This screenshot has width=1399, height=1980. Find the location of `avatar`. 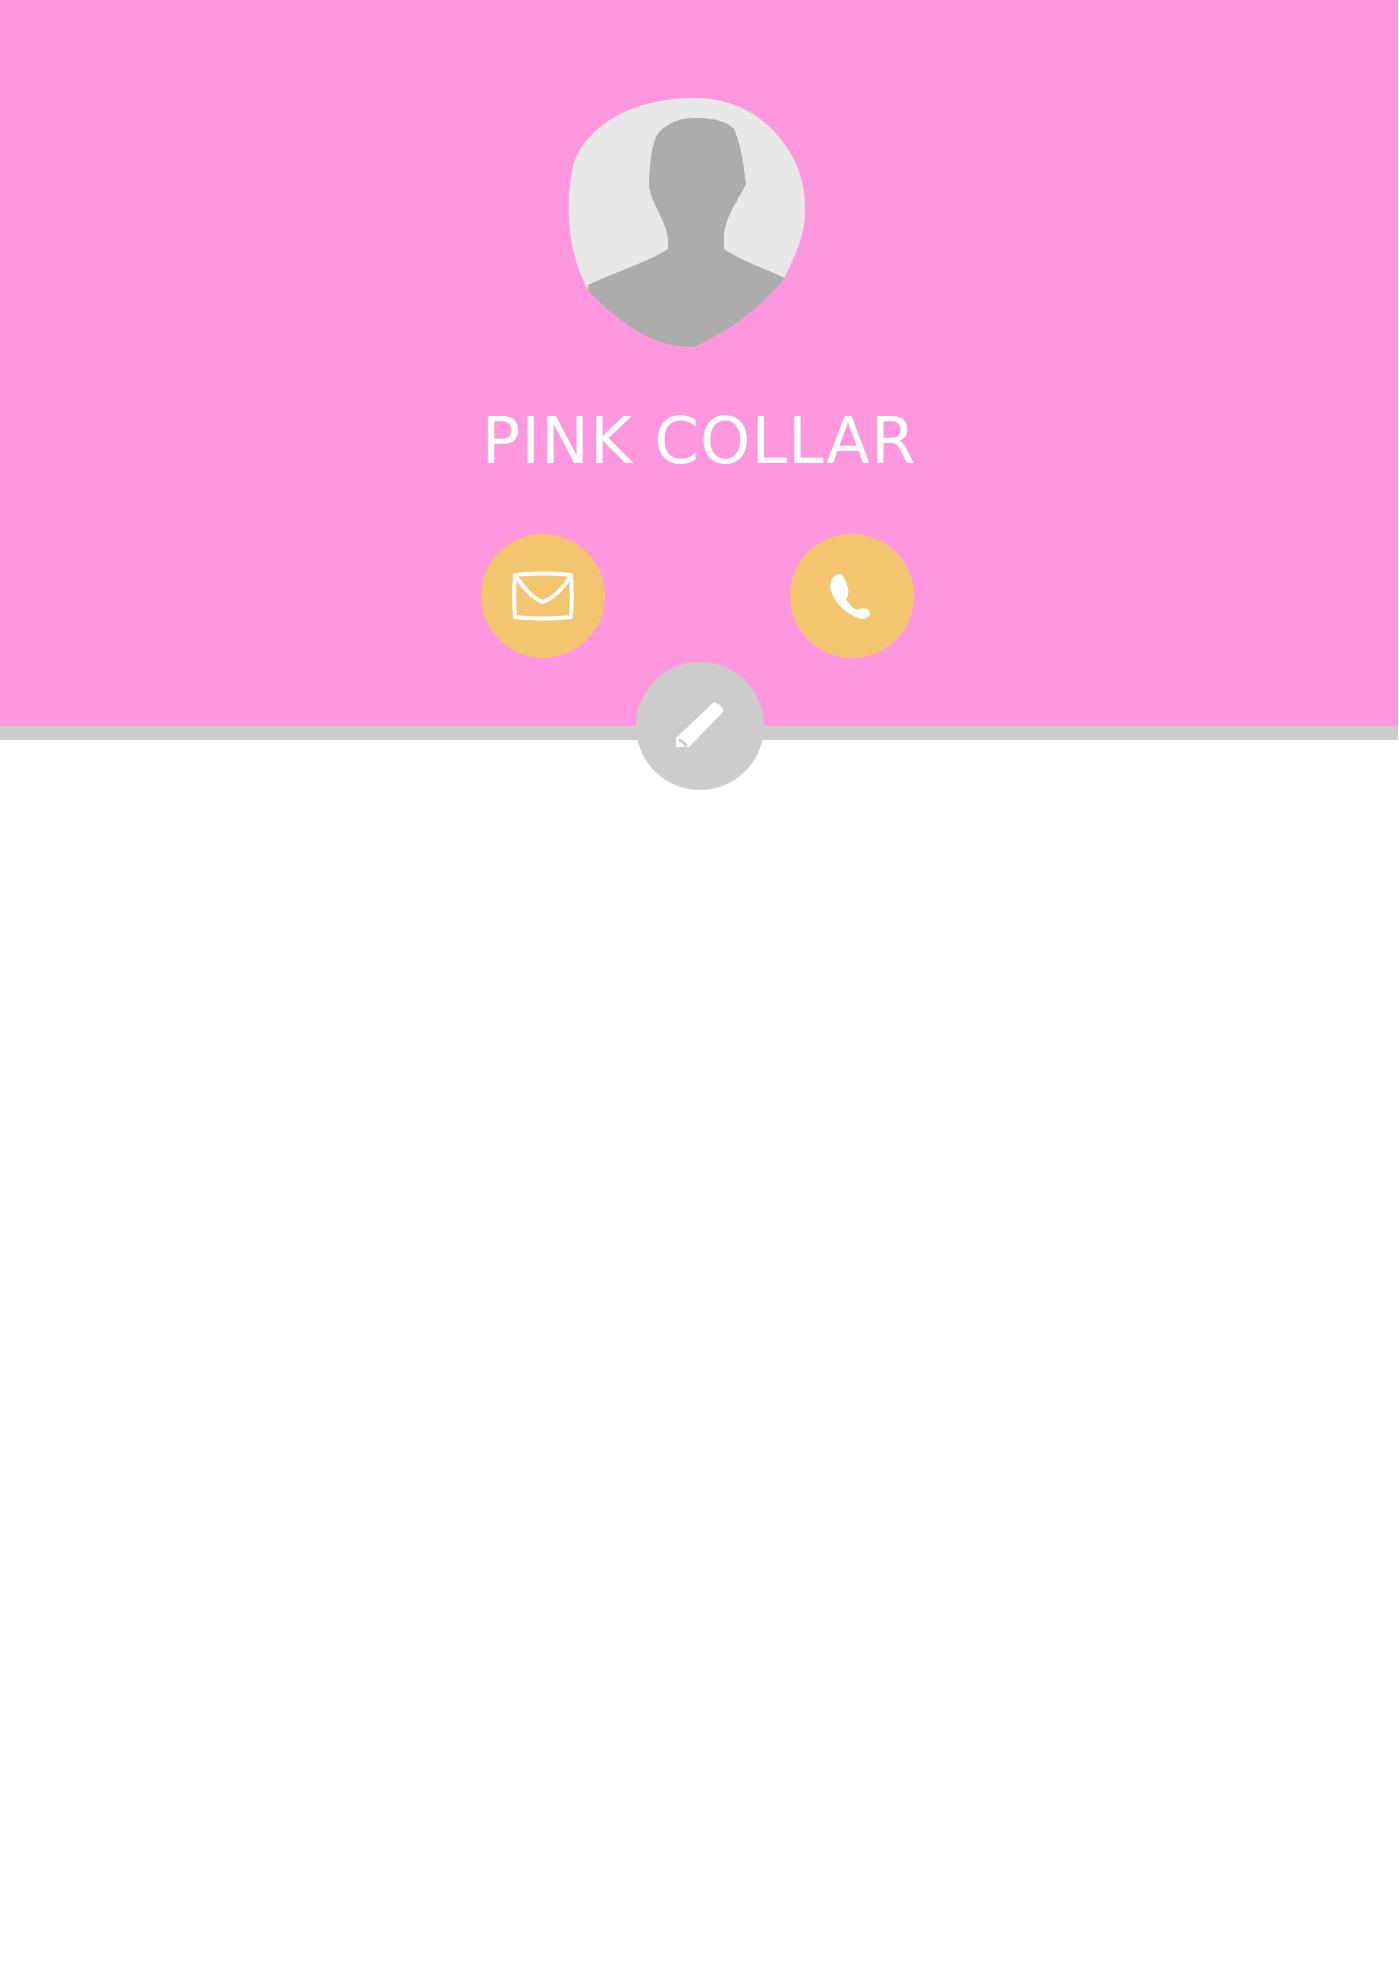

avatar is located at coordinates (694, 222).